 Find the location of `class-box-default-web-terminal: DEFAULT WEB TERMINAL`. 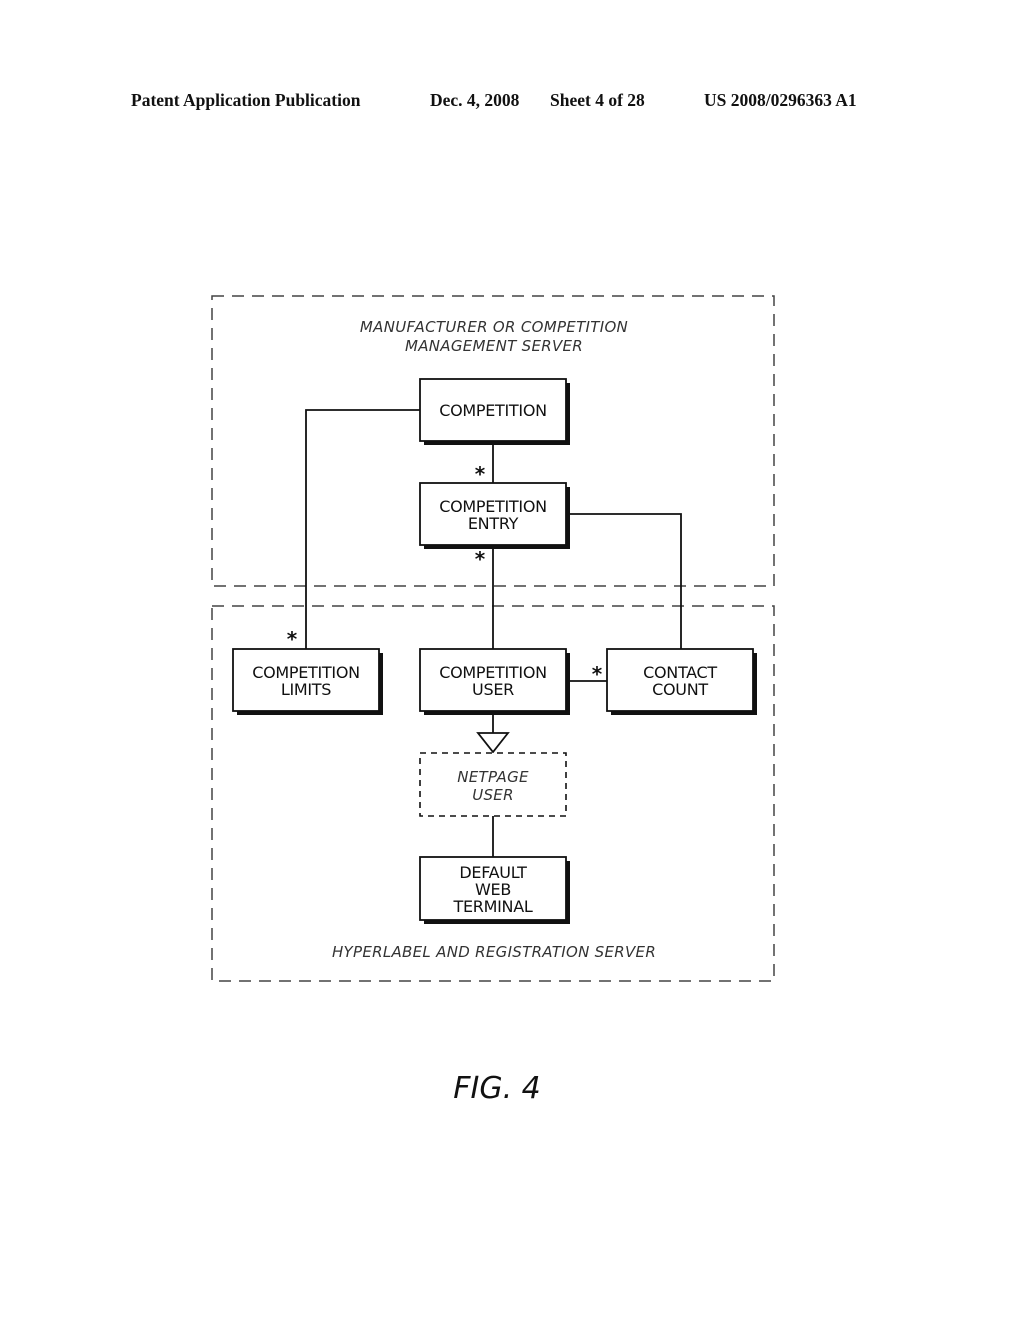

class-box-default-web-terminal: DEFAULT WEB TERMINAL is located at coordinates (494, 890).